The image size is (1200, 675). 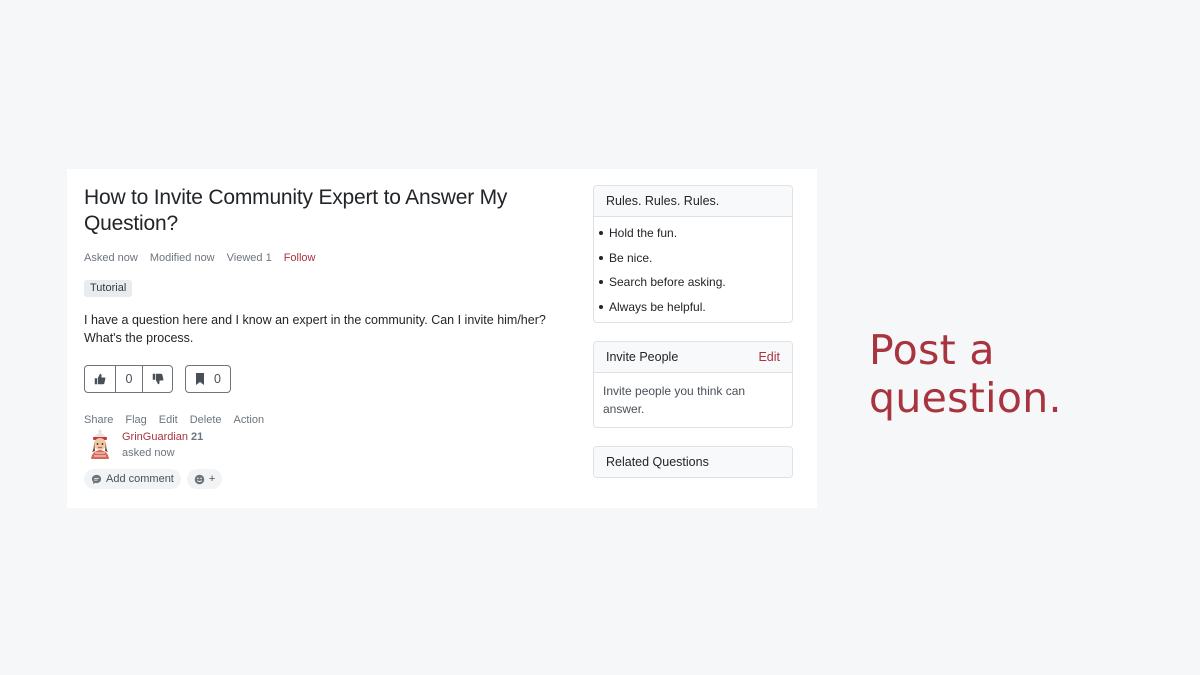 I want to click on invite-header: Invite People Edit, so click(x=693, y=357).